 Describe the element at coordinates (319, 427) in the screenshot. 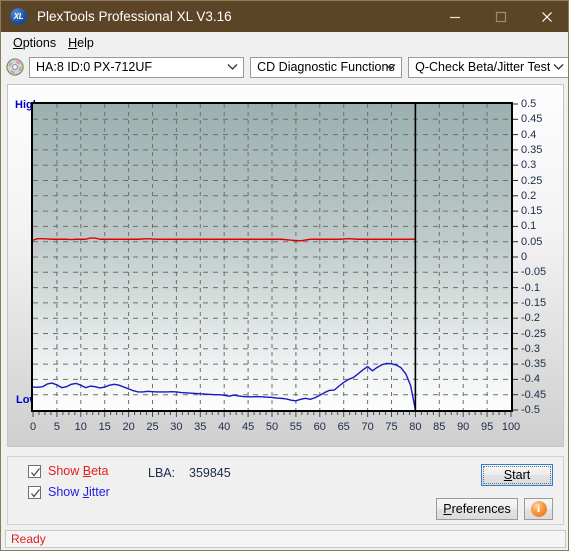

I see `x-tick-label: 60` at that location.